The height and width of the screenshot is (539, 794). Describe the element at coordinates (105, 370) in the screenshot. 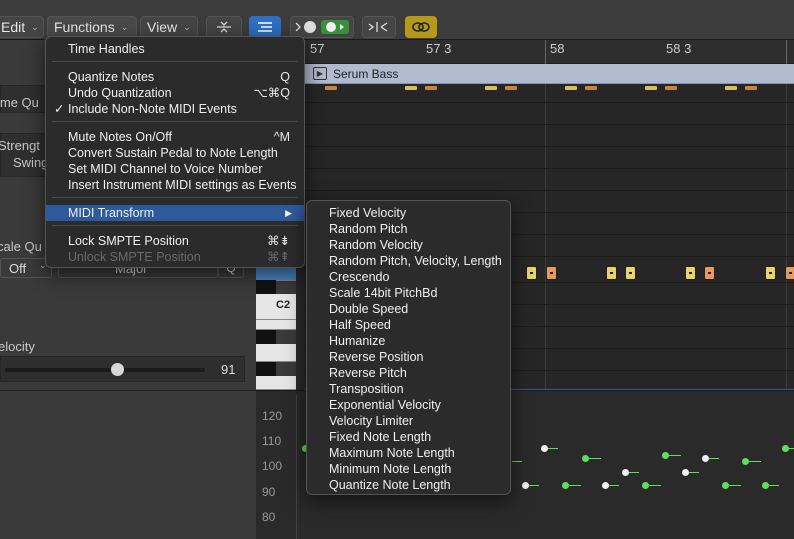

I see `velocity-slider-track` at that location.